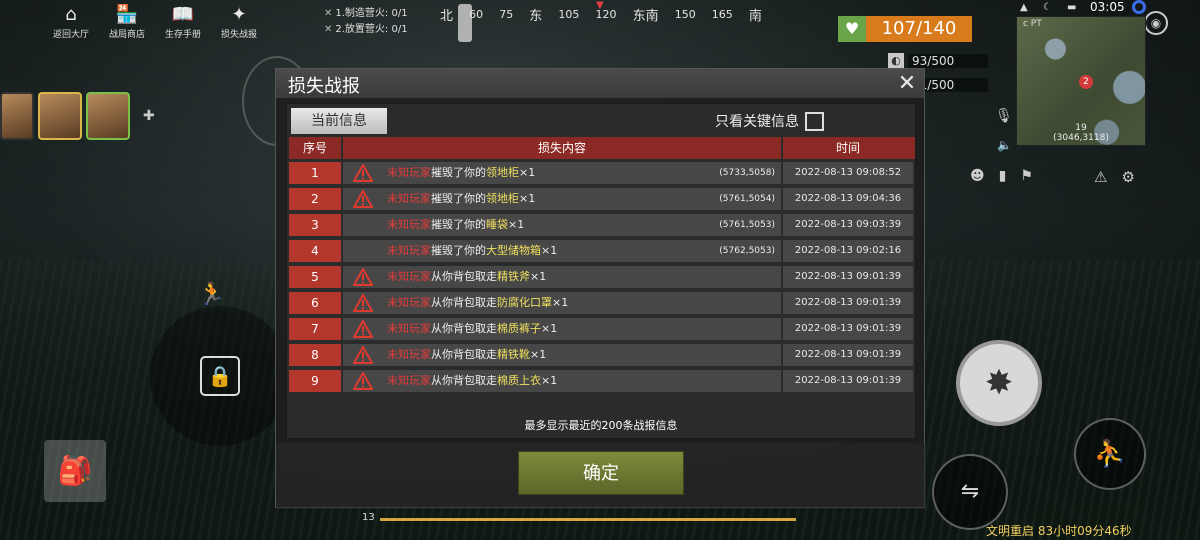  What do you see at coordinates (1051, 7) in the screenshot?
I see `system-status-icons: ▲ ☾ ▬` at bounding box center [1051, 7].